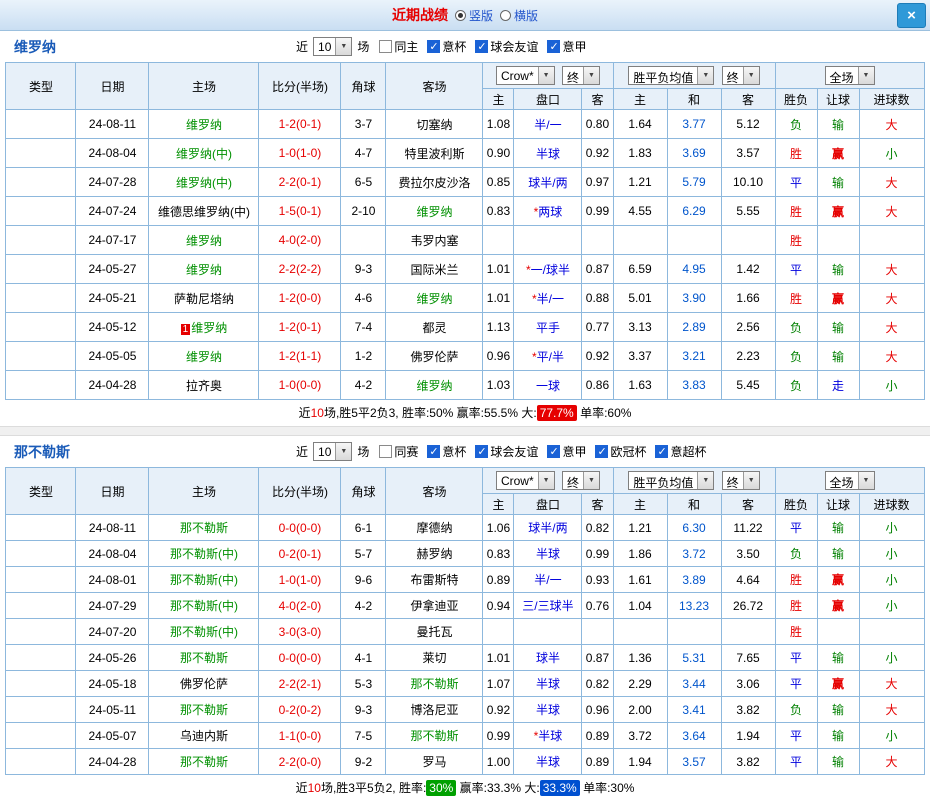  Describe the element at coordinates (597, 735) in the screenshot. I see `cell-odds-away: 0.89` at that location.